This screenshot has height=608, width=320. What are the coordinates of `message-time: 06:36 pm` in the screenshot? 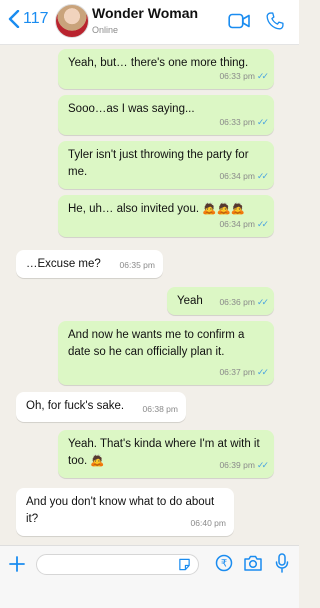 It's located at (237, 302).